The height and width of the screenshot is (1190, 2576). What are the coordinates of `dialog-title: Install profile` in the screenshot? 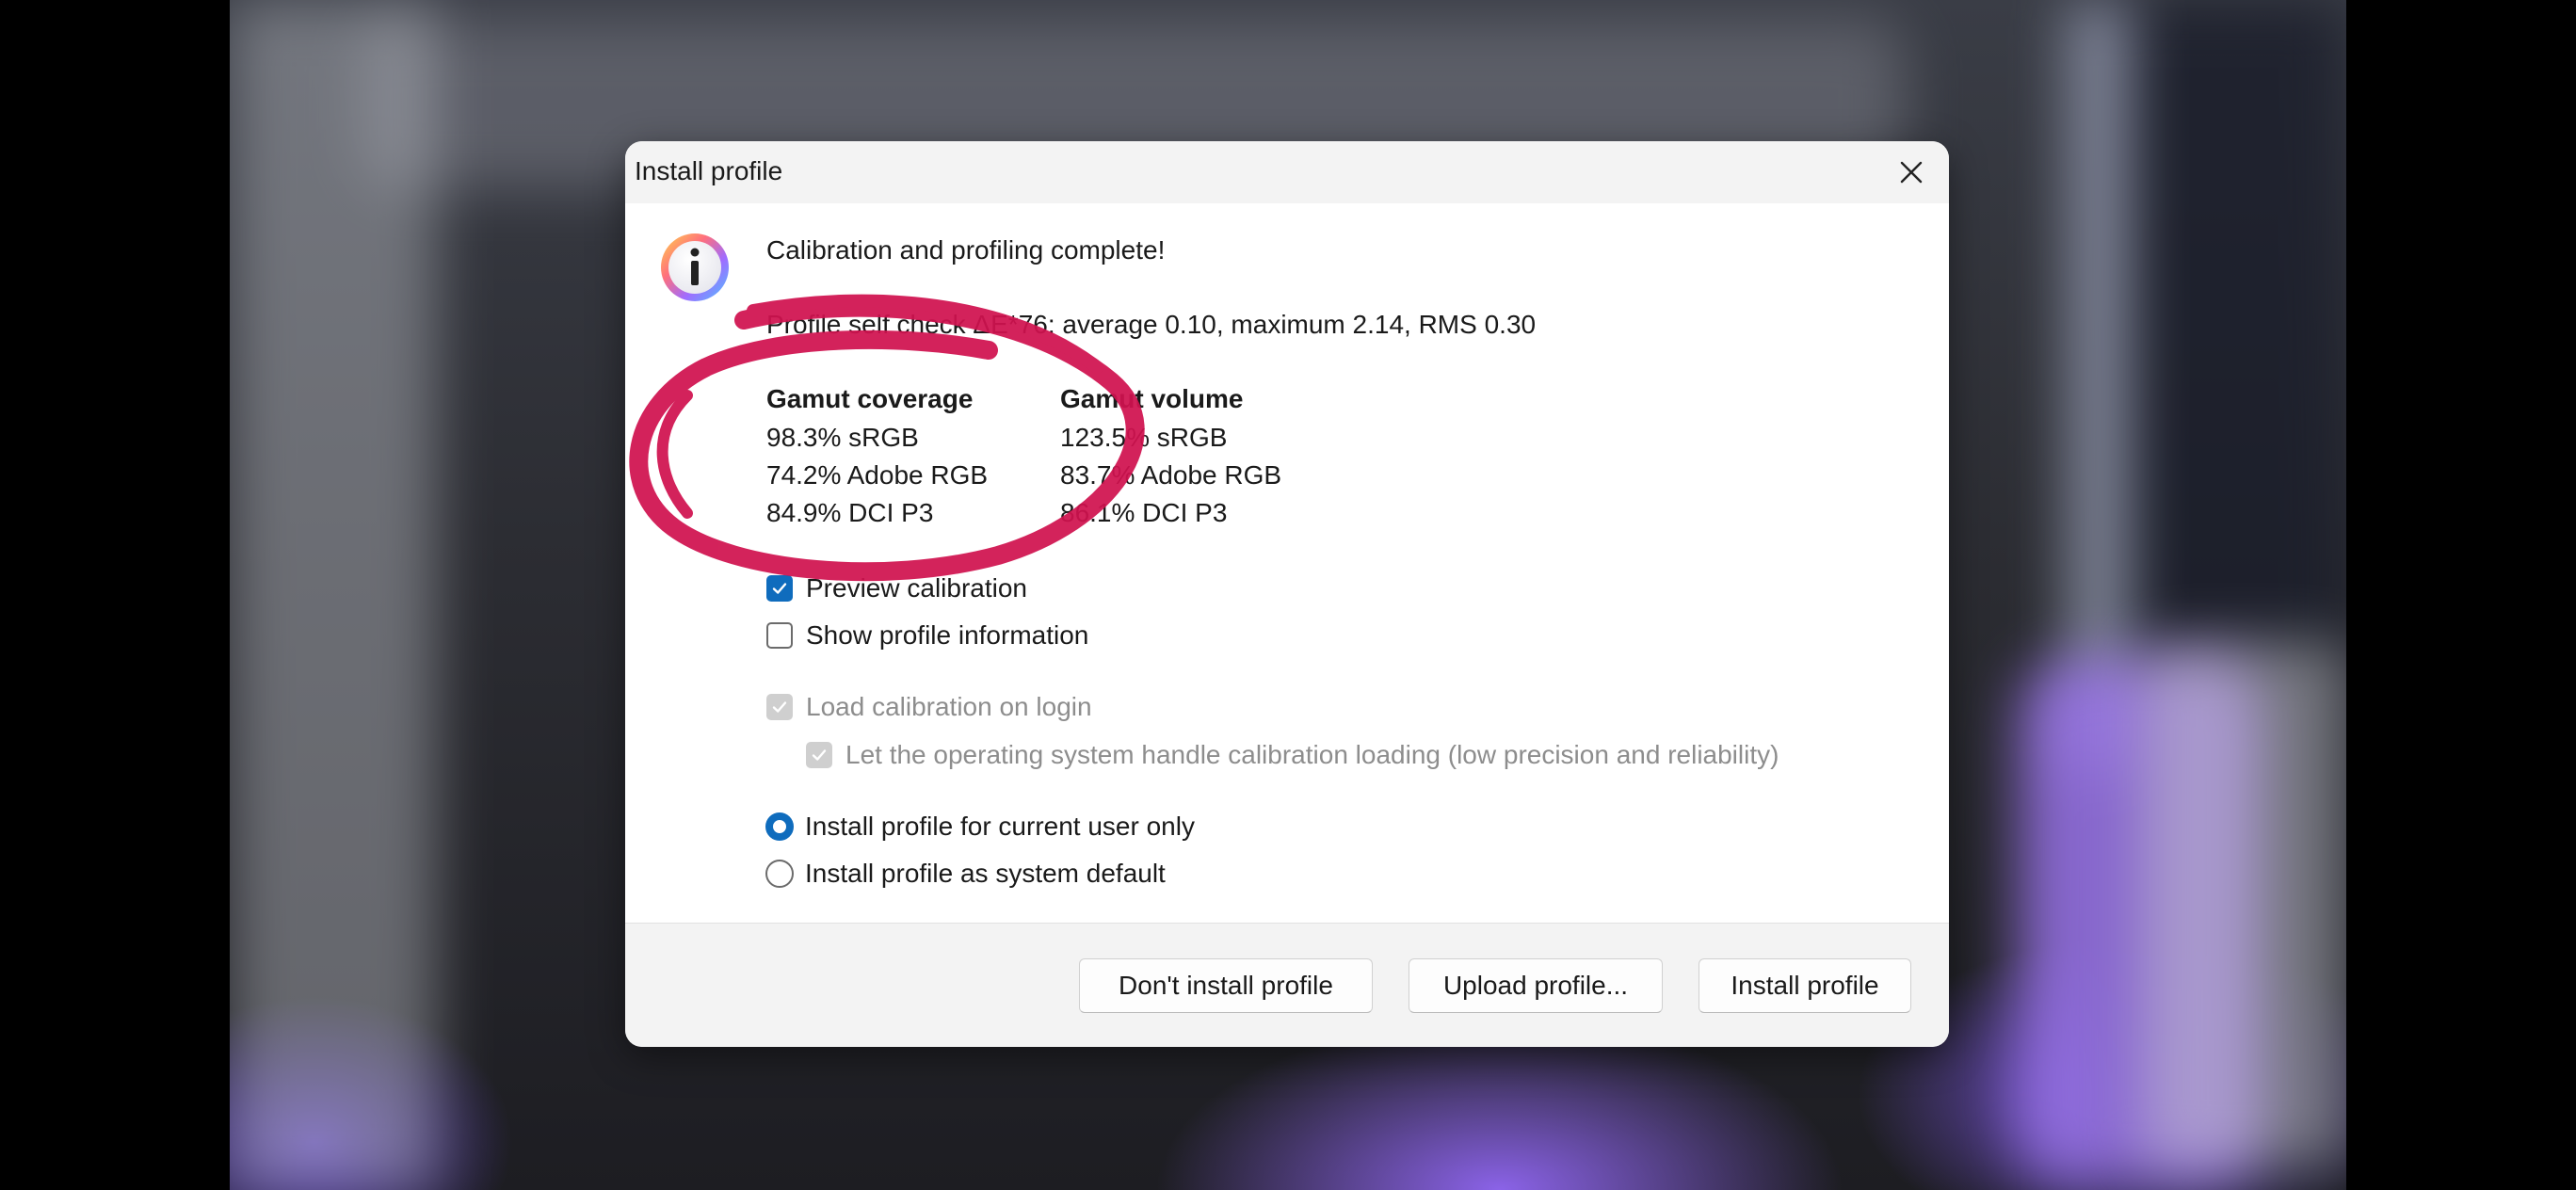 It's located at (709, 170).